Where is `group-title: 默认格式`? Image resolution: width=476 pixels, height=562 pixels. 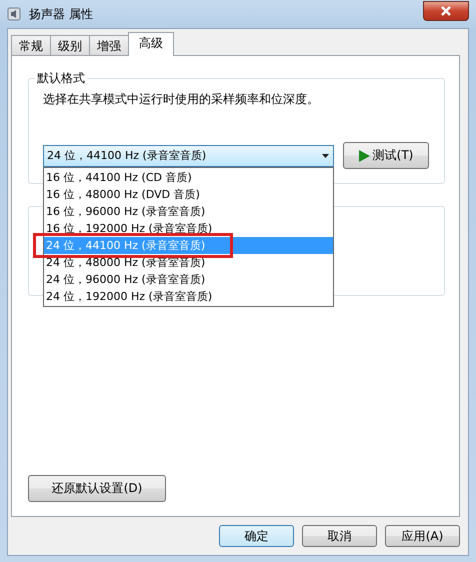 group-title: 默认格式 is located at coordinates (61, 78).